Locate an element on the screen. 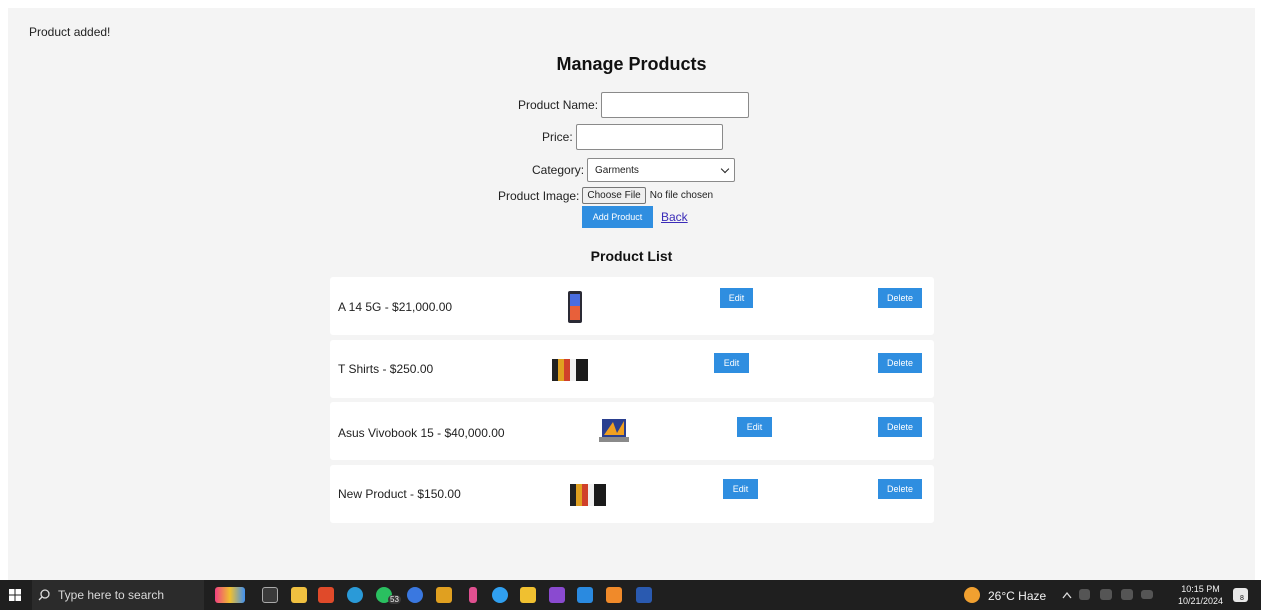 The height and width of the screenshot is (610, 1261). product-name-row: Product Name: is located at coordinates (634, 105).